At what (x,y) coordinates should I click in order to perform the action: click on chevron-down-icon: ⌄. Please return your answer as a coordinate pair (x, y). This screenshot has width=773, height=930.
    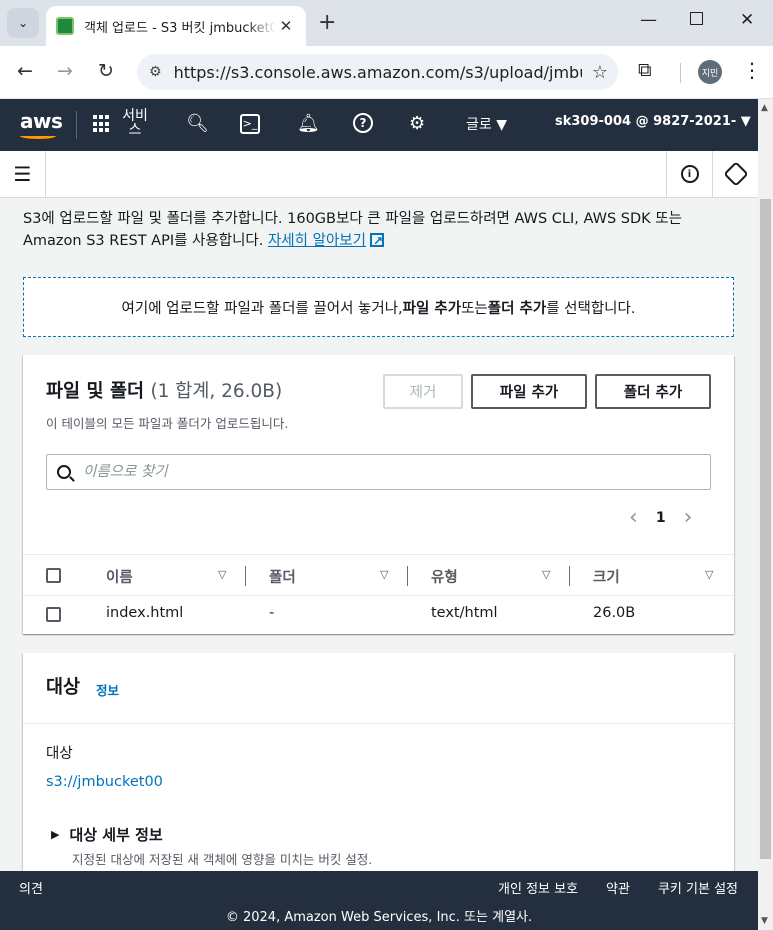
    Looking at the image, I should click on (23, 23).